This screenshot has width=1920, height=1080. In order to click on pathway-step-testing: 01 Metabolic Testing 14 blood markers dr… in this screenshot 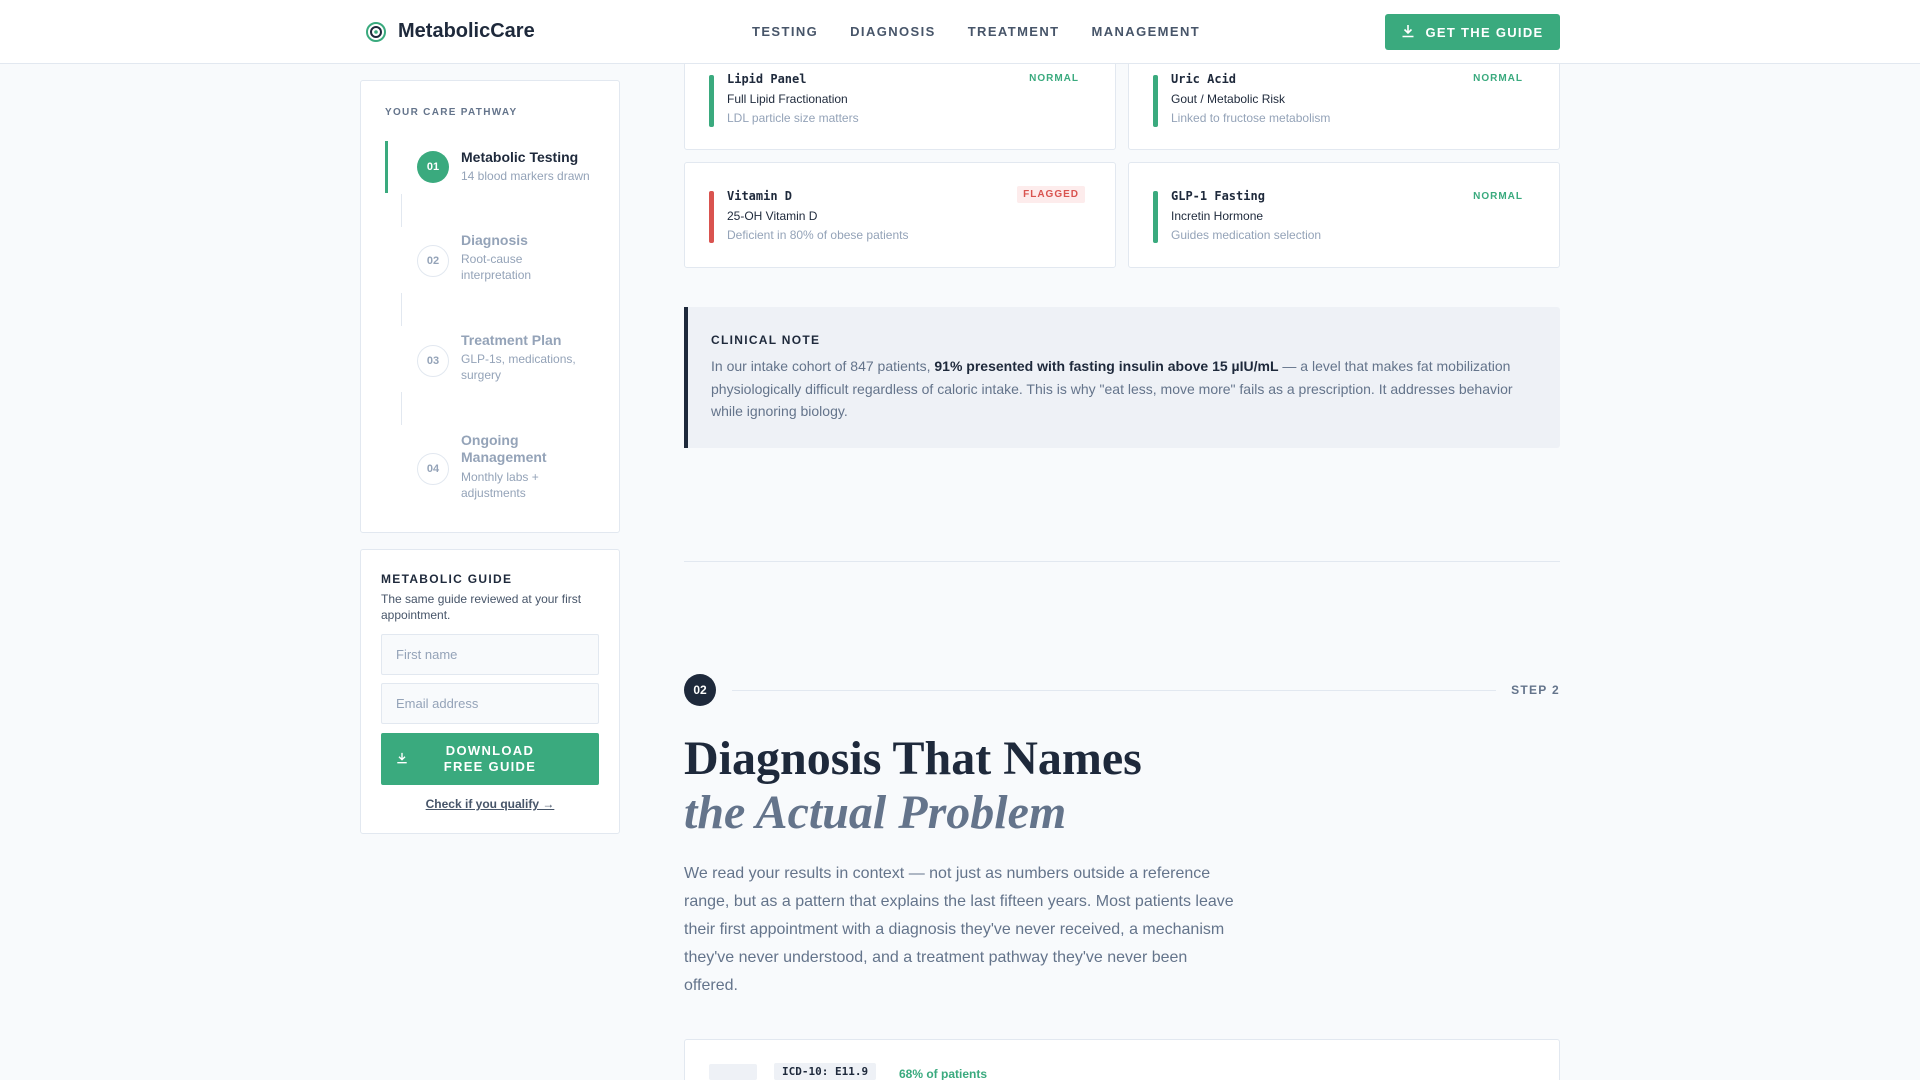, I will do `click(495, 167)`.